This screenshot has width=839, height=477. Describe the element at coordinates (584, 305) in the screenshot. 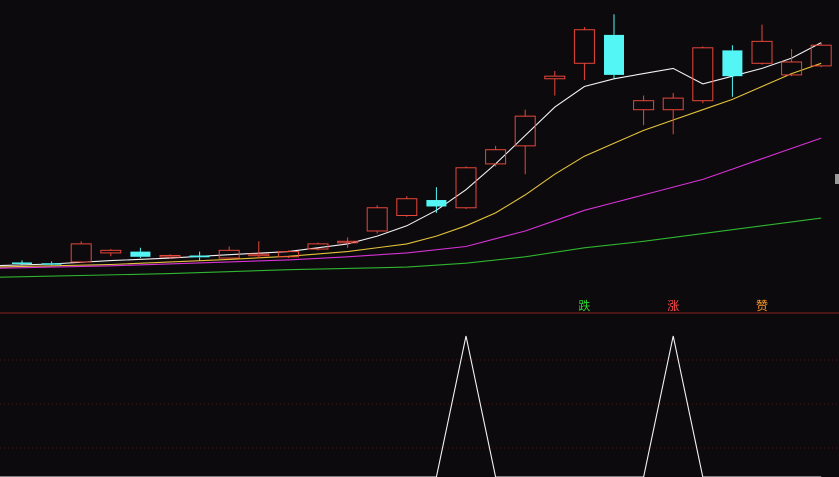

I see `signal-label-1: 跌` at that location.